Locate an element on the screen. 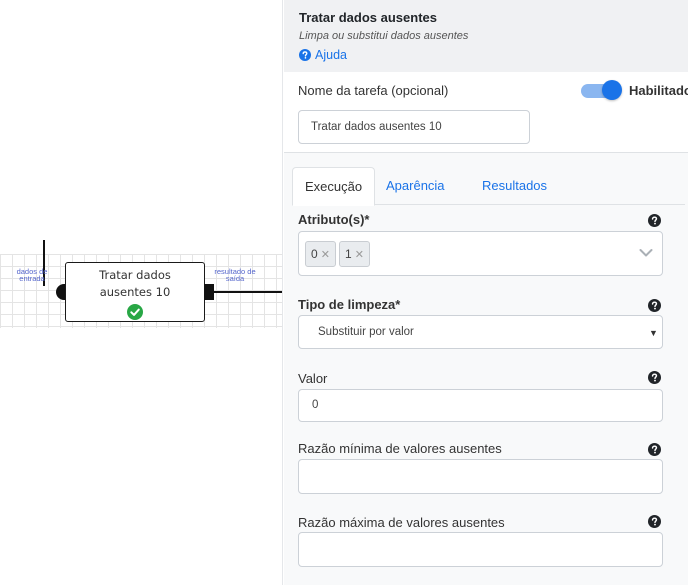 The width and height of the screenshot is (688, 585). output-port is located at coordinates (209, 292).